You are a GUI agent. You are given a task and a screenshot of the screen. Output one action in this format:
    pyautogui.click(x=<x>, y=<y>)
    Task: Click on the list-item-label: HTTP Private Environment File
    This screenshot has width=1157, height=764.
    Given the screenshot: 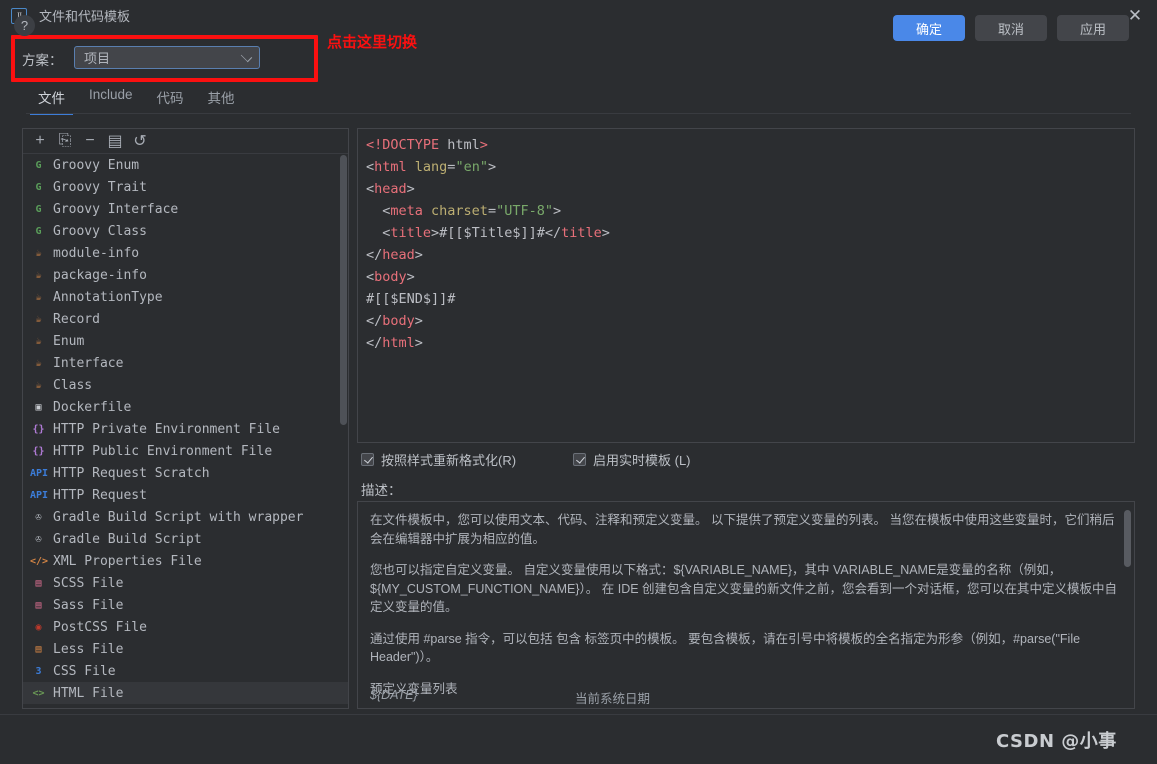 What is the action you would take?
    pyautogui.click(x=166, y=429)
    